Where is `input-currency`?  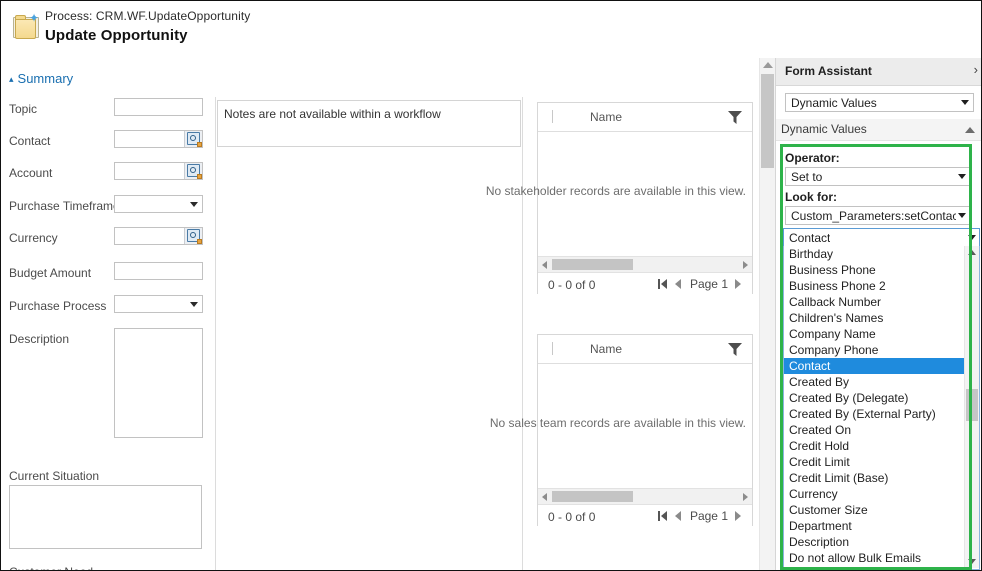
input-currency is located at coordinates (158, 236).